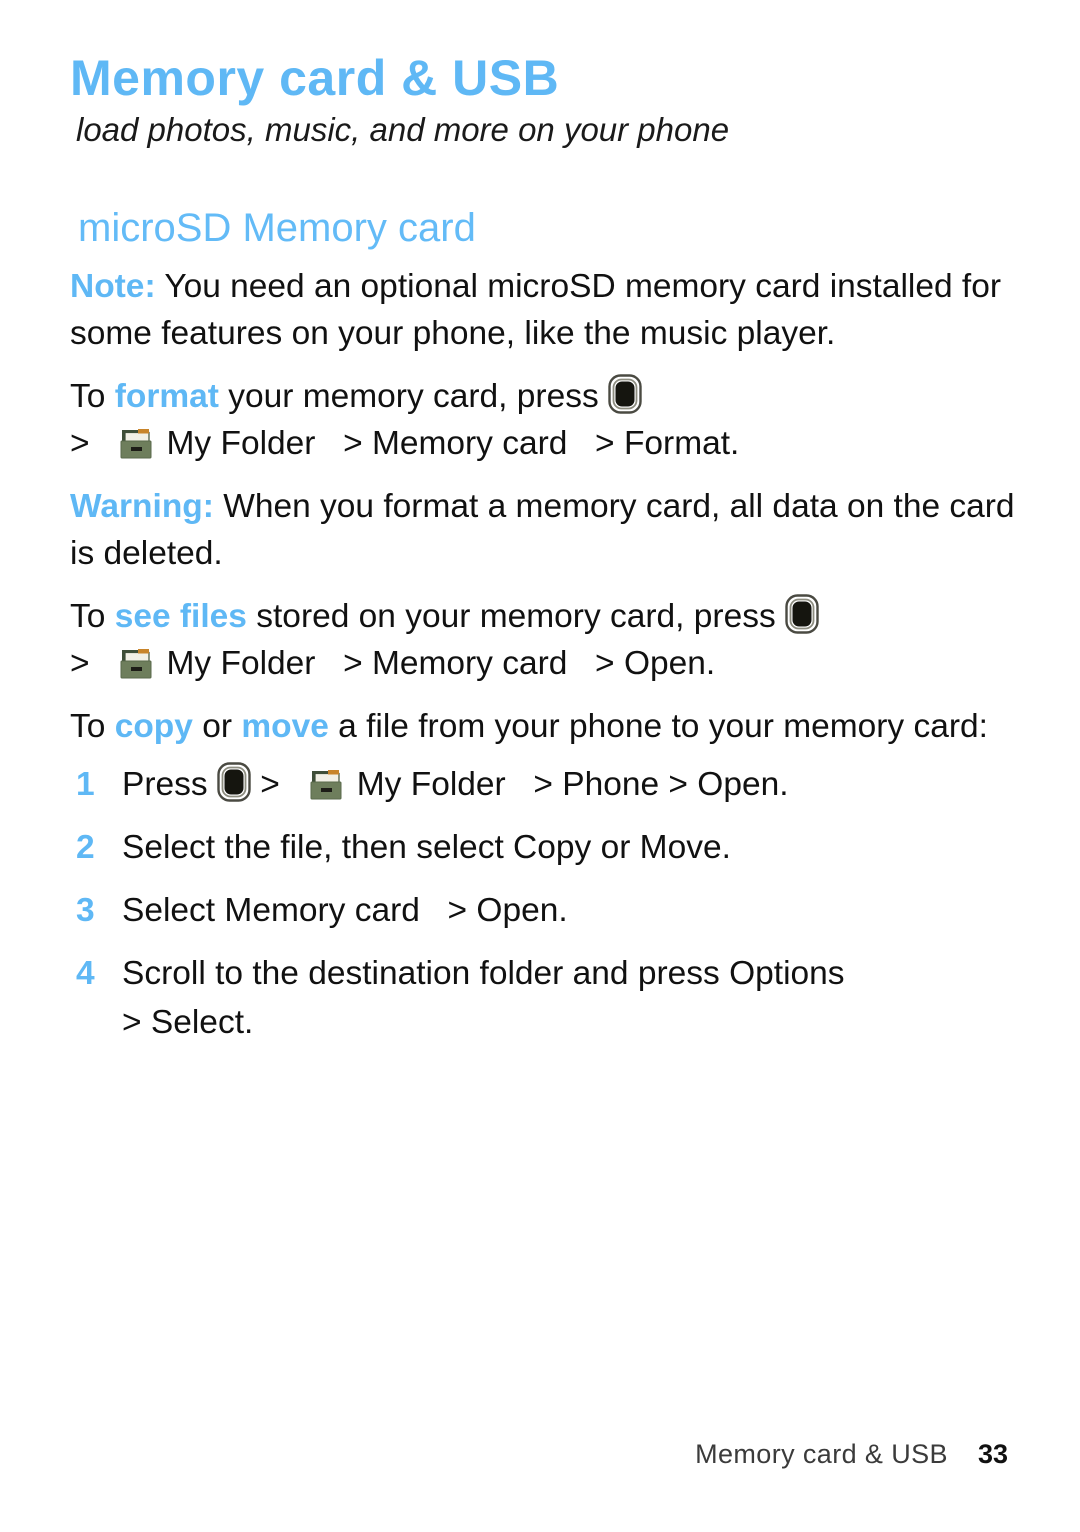 This screenshot has width=1080, height=1532. What do you see at coordinates (735, 444) in the screenshot?
I see `format-period: .` at bounding box center [735, 444].